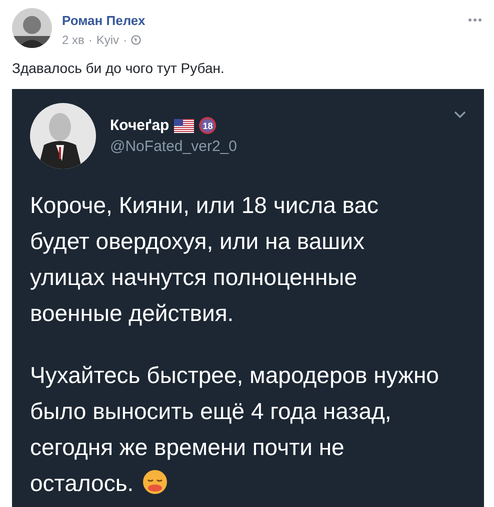  Describe the element at coordinates (140, 125) in the screenshot. I see `account-name: Кочеґар` at that location.